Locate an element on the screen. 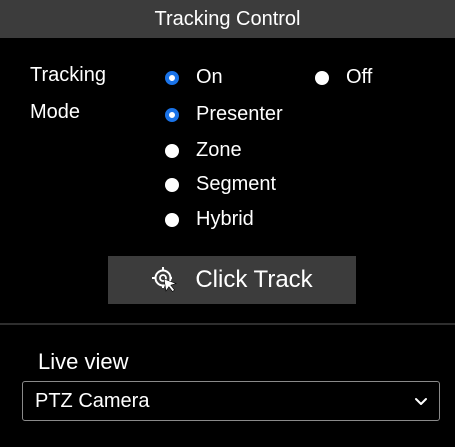 This screenshot has width=455, height=447. mode-presenter-label: Presenter is located at coordinates (239, 114).